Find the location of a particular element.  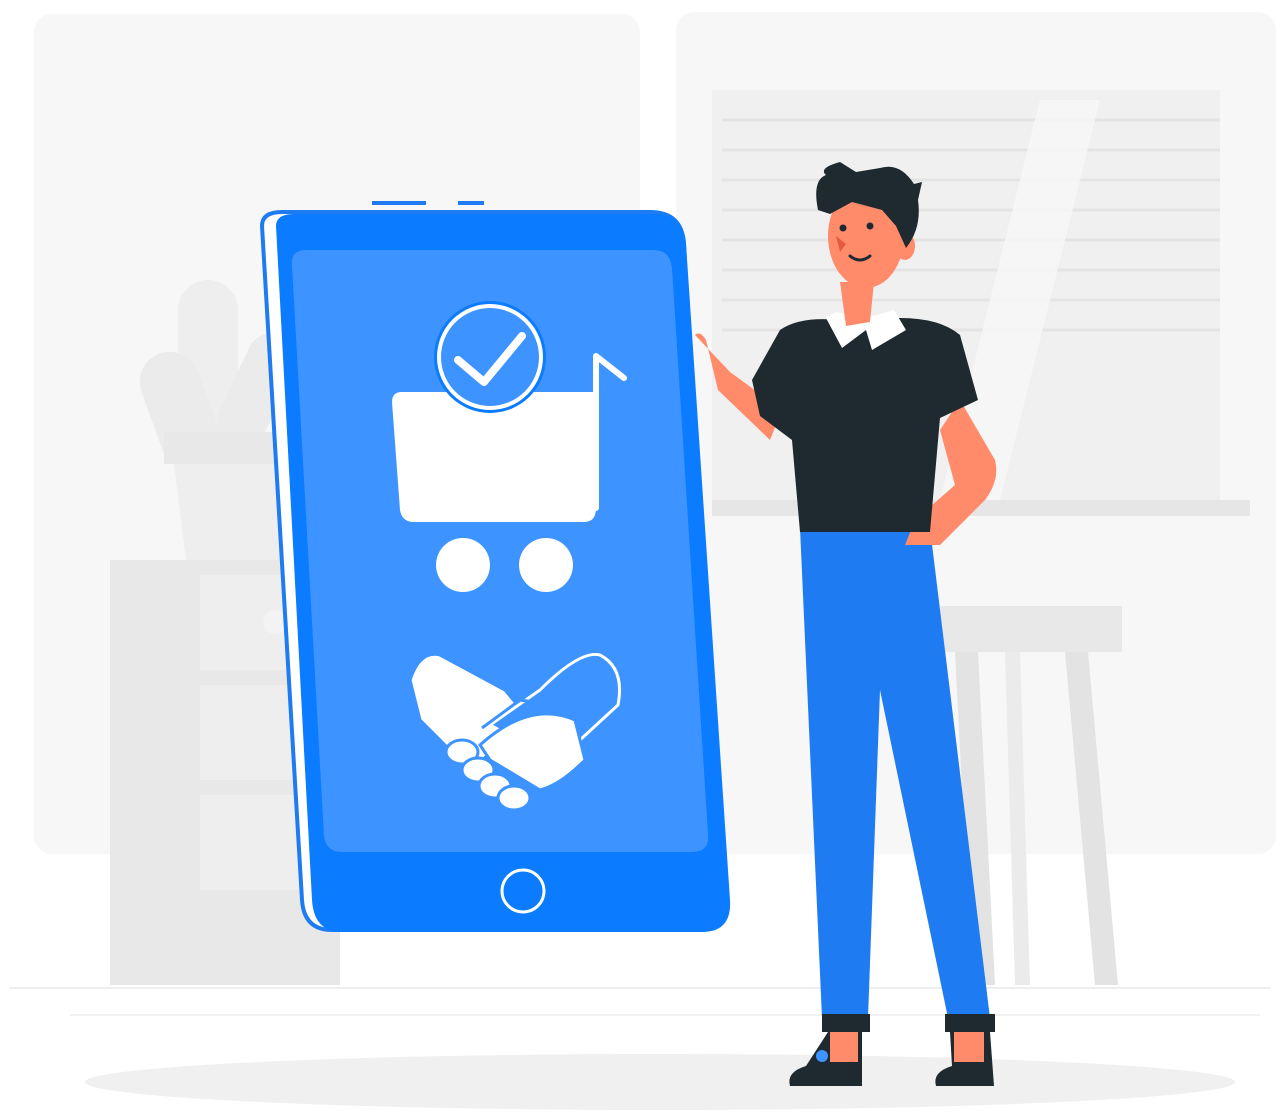

floor is located at coordinates (640, 1048).